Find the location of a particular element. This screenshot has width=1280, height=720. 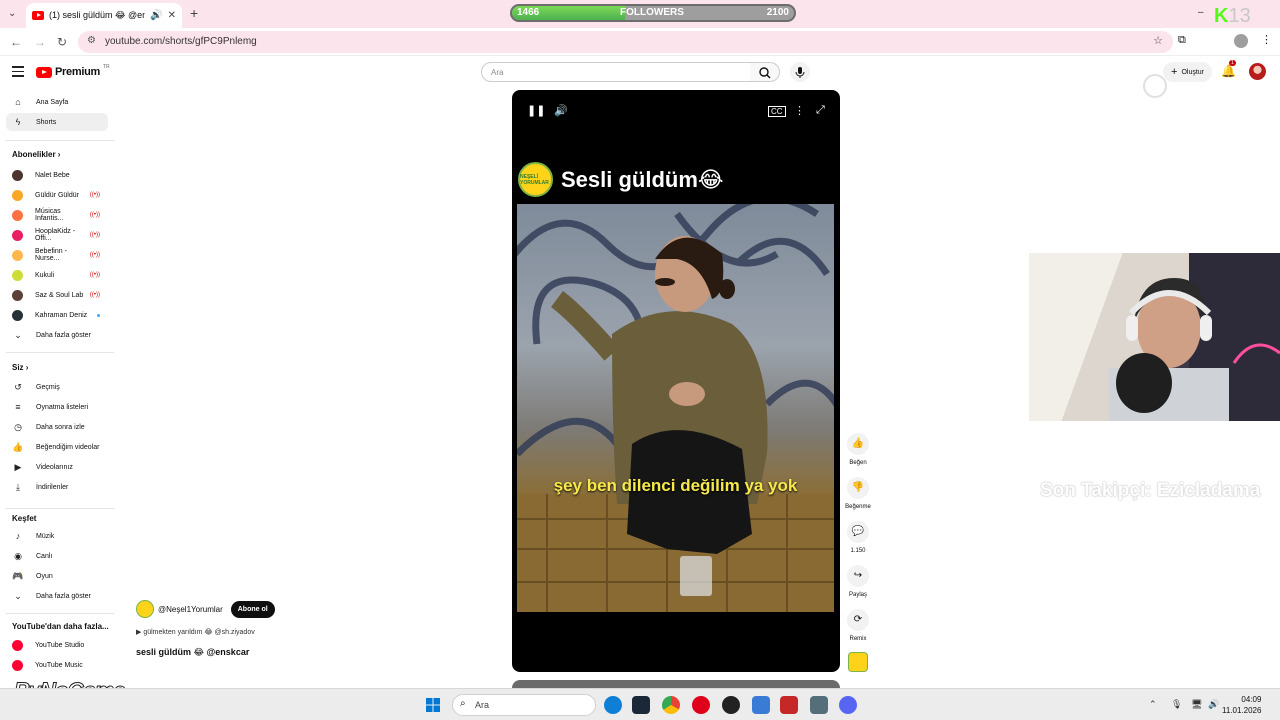

search-input: Ara is located at coordinates (616, 72).